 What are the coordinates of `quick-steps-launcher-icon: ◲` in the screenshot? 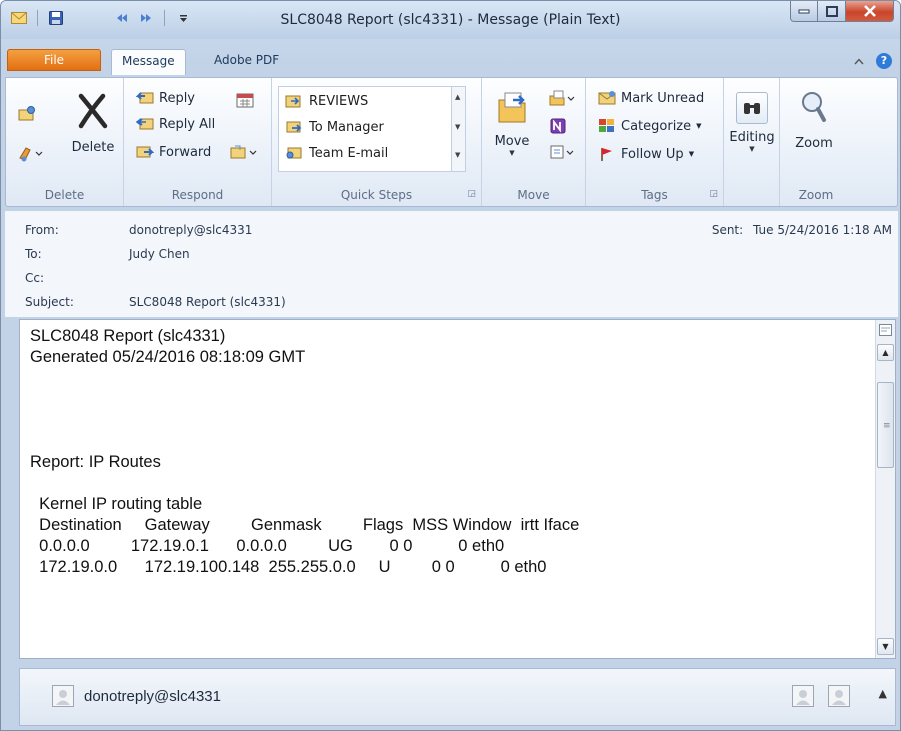 It's located at (471, 194).